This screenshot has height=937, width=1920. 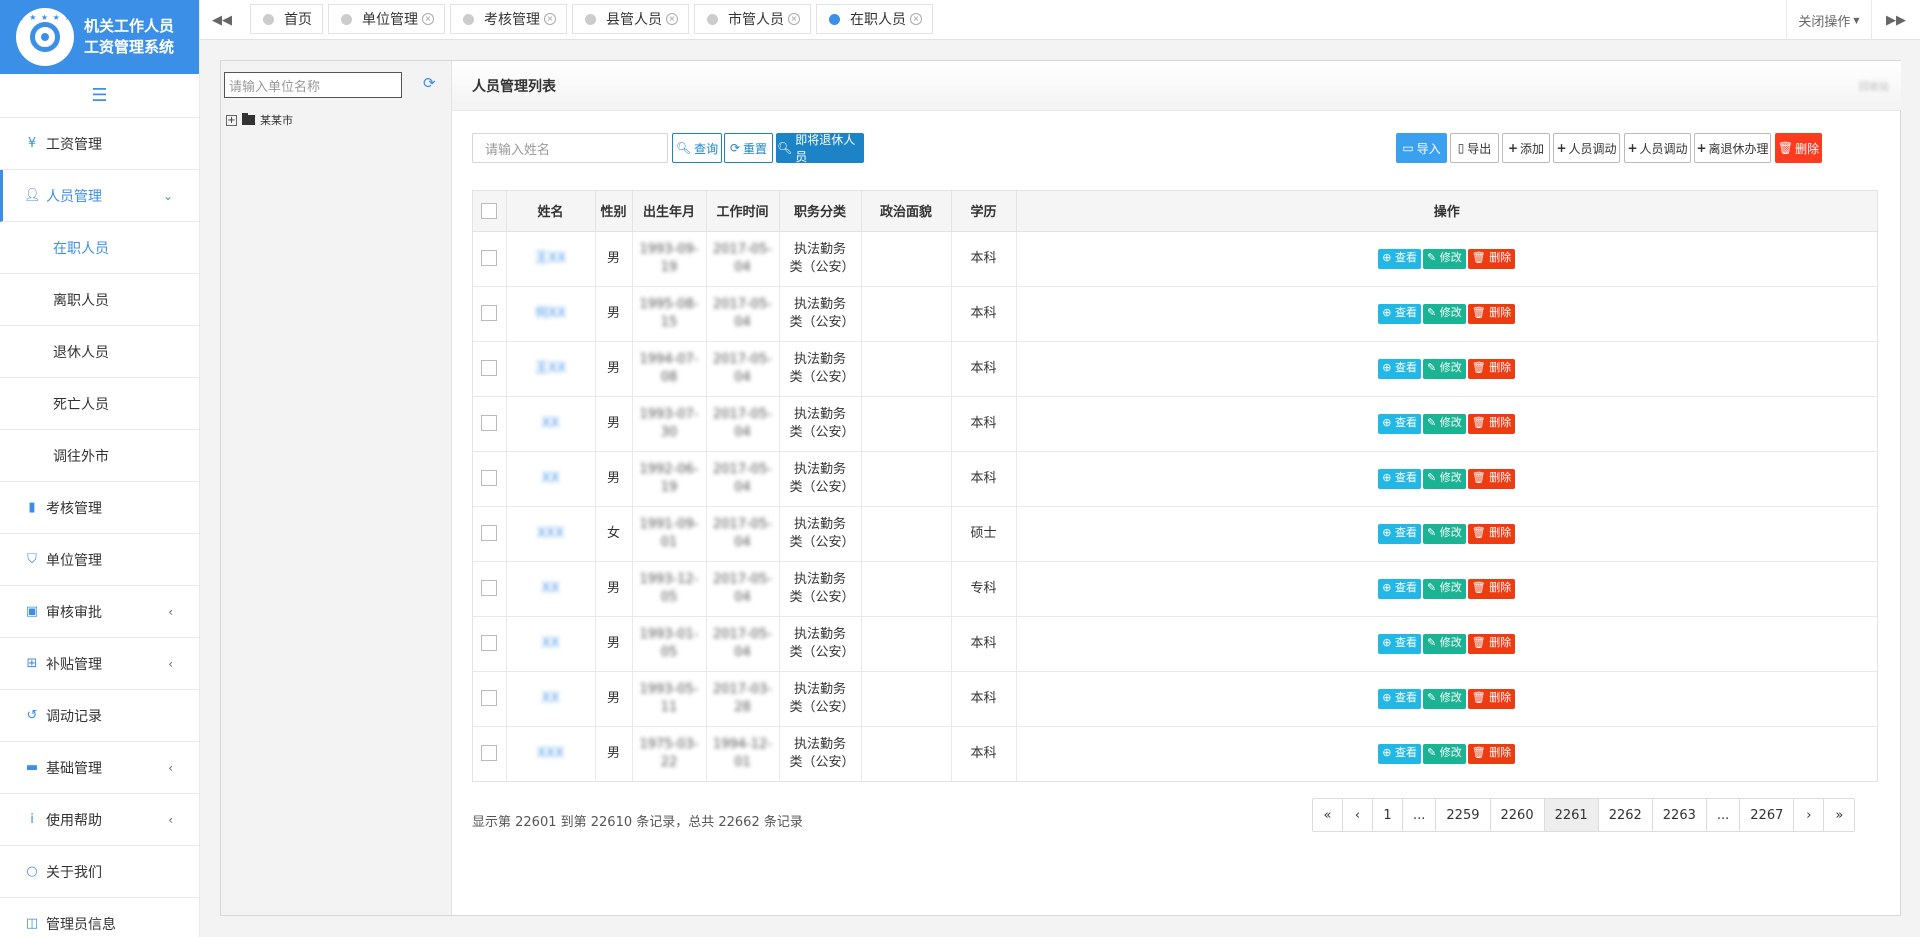 What do you see at coordinates (429, 83) in the screenshot?
I see `refresh-icon: ⟳` at bounding box center [429, 83].